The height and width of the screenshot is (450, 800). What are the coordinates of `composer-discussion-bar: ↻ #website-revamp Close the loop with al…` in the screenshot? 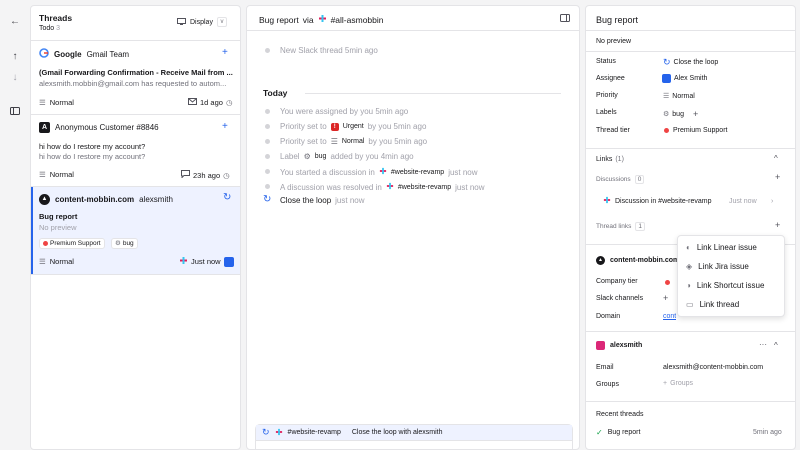 It's located at (414, 433).